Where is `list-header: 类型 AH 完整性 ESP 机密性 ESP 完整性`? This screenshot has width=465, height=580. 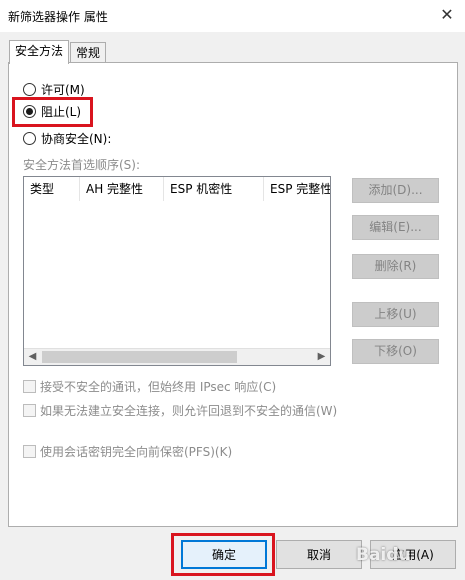
list-header: 类型 AH 完整性 ESP 机密性 ESP 完整性 is located at coordinates (177, 189).